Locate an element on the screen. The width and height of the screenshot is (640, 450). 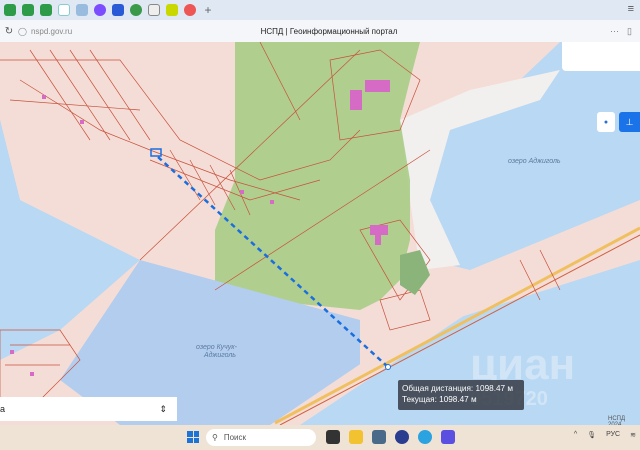
url-field: ◯ nspd.gov.ru is located at coordinates (73, 31).